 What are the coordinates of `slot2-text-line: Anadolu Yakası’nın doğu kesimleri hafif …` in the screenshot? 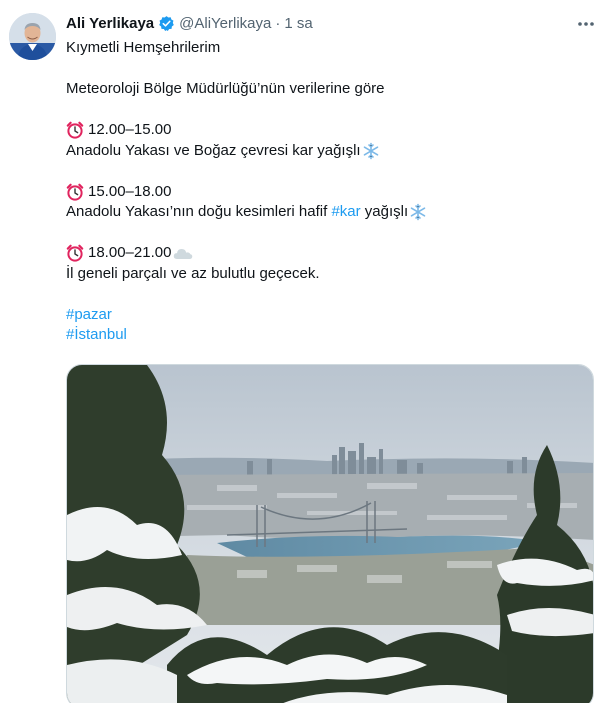 It's located at (331, 212).